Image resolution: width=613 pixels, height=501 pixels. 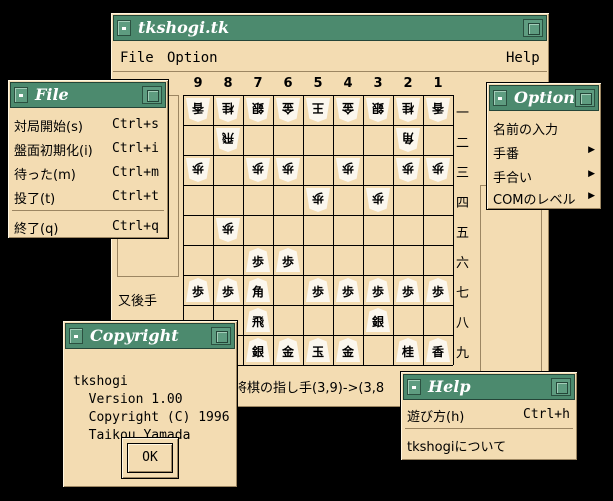 What do you see at coordinates (150, 336) in the screenshot?
I see `copyright-title-bar: Copyright` at bounding box center [150, 336].